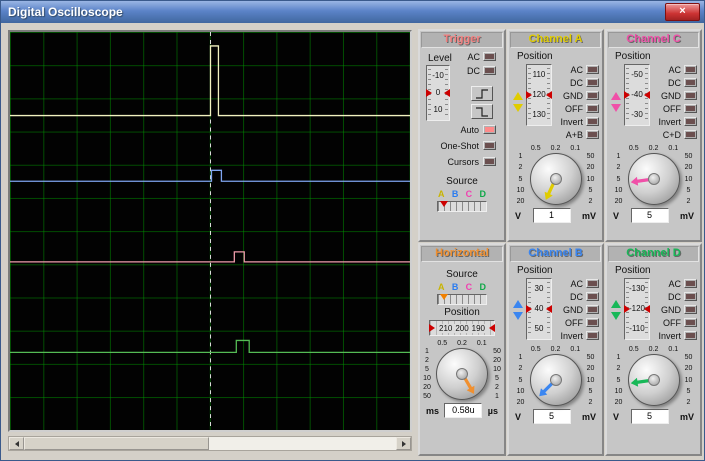 The width and height of the screenshot is (705, 461). What do you see at coordinates (592, 69) in the screenshot?
I see `channel-a-ac-button` at bounding box center [592, 69].